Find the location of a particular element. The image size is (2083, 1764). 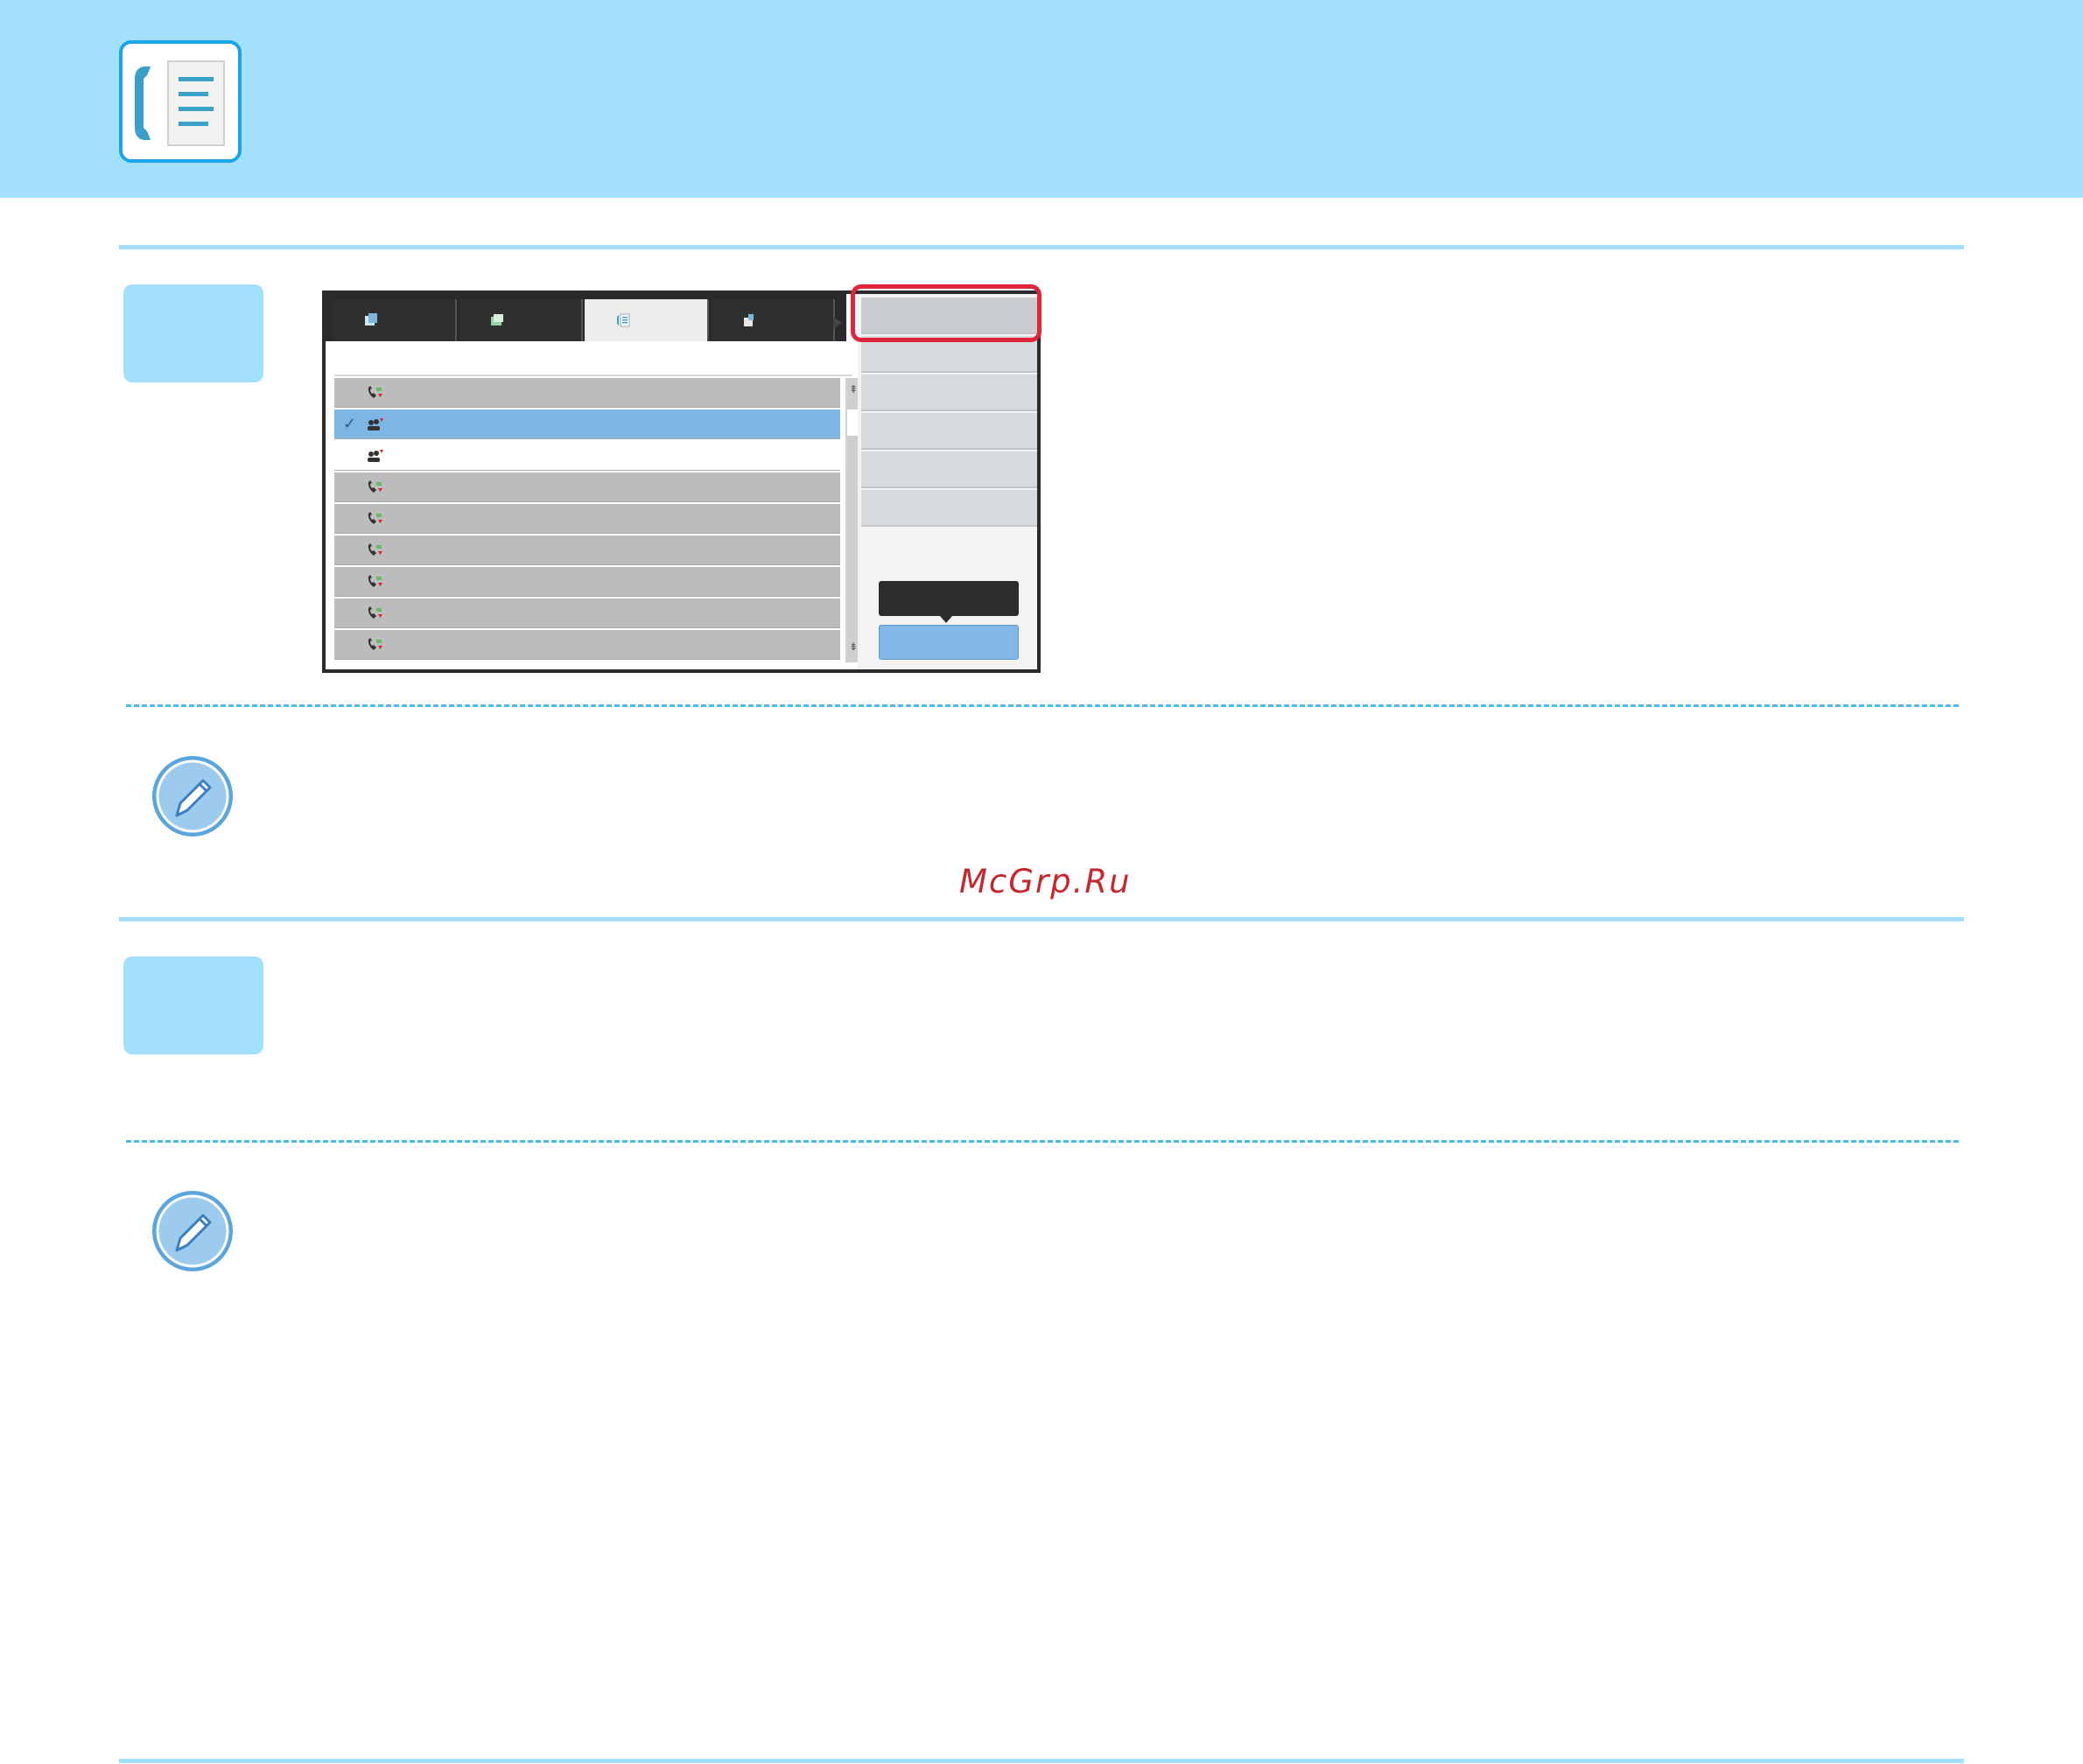

tab-copy is located at coordinates (395, 320).